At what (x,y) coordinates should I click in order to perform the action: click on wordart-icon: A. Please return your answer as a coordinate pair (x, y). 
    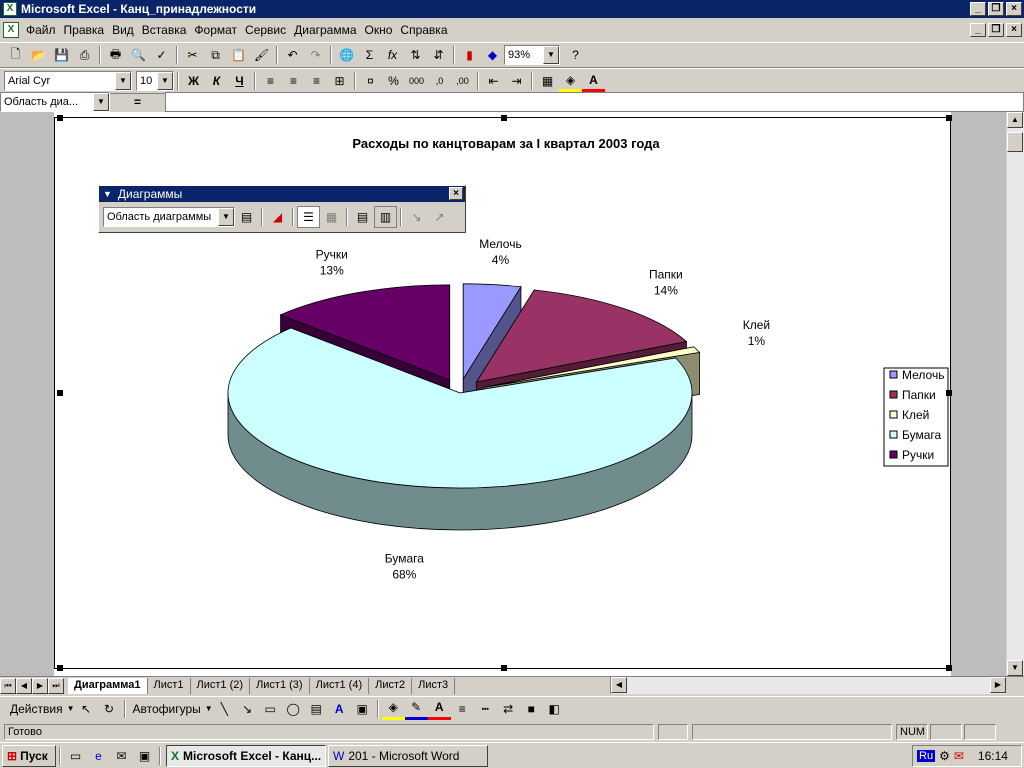
    Looking at the image, I should click on (339, 709).